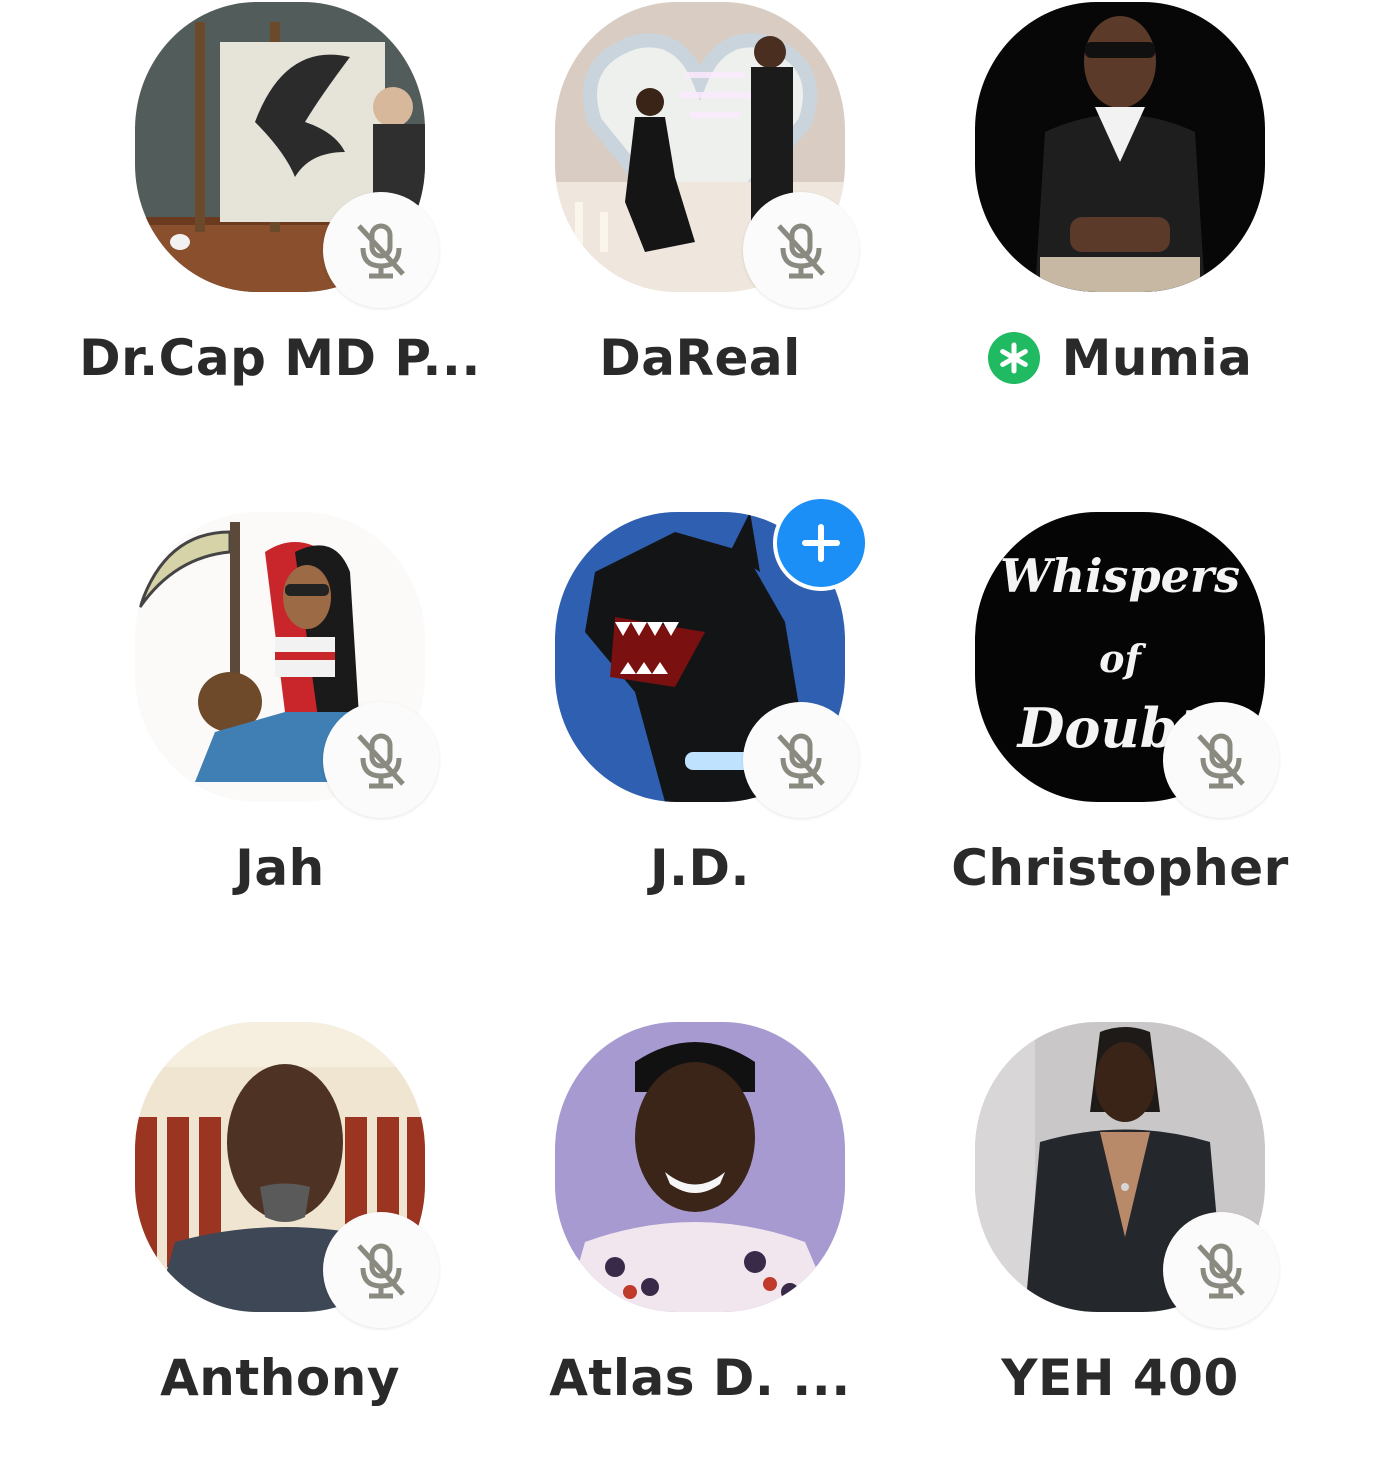 Image resolution: width=1400 pixels, height=1482 pixels. I want to click on speaker-name-row: Christopher, so click(1120, 868).